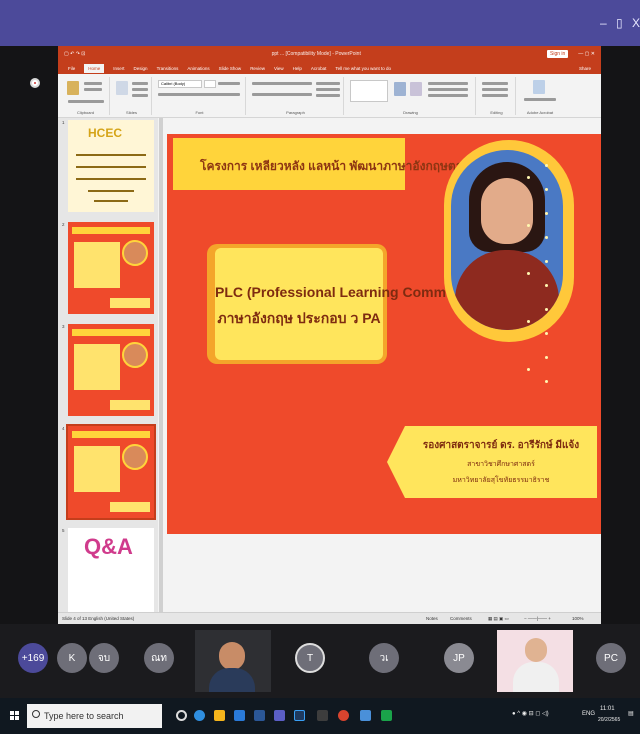 The width and height of the screenshot is (640, 734). I want to click on font-size-field, so click(210, 84).